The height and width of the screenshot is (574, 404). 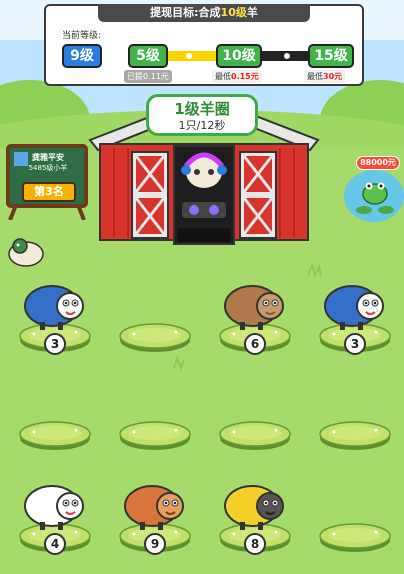 What do you see at coordinates (239, 56) in the screenshot?
I see `milestone-level-10: 10级` at bounding box center [239, 56].